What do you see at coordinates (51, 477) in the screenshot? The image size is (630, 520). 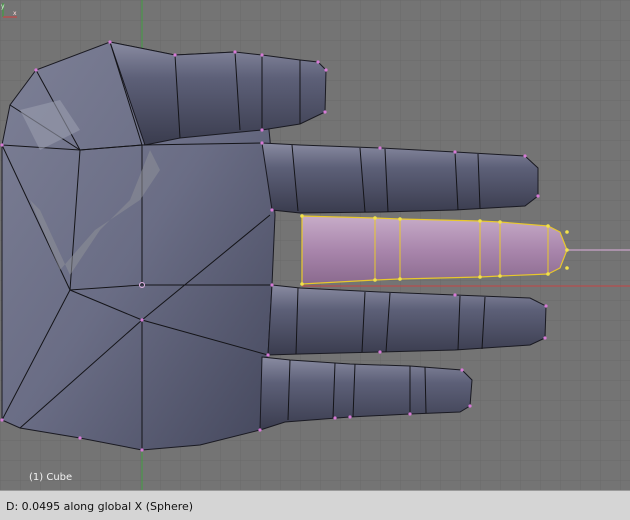 I see `active-object-label: (1) Cube` at bounding box center [51, 477].